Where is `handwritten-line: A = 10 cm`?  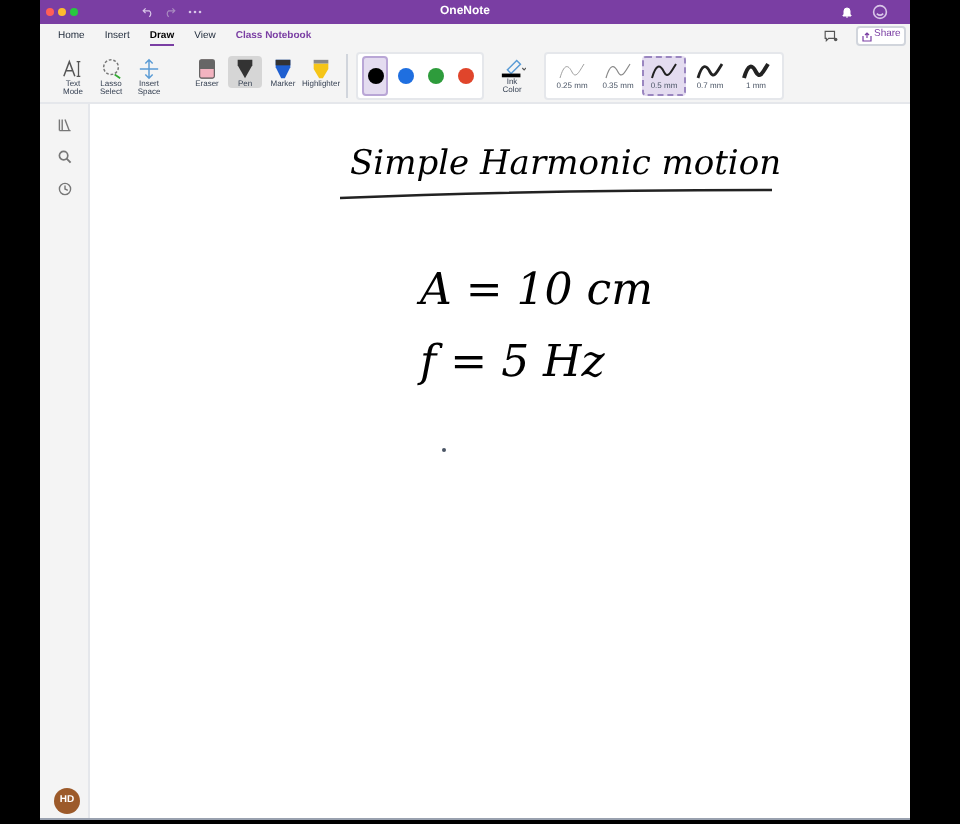
handwritten-line: A = 10 cm is located at coordinates (536, 292).